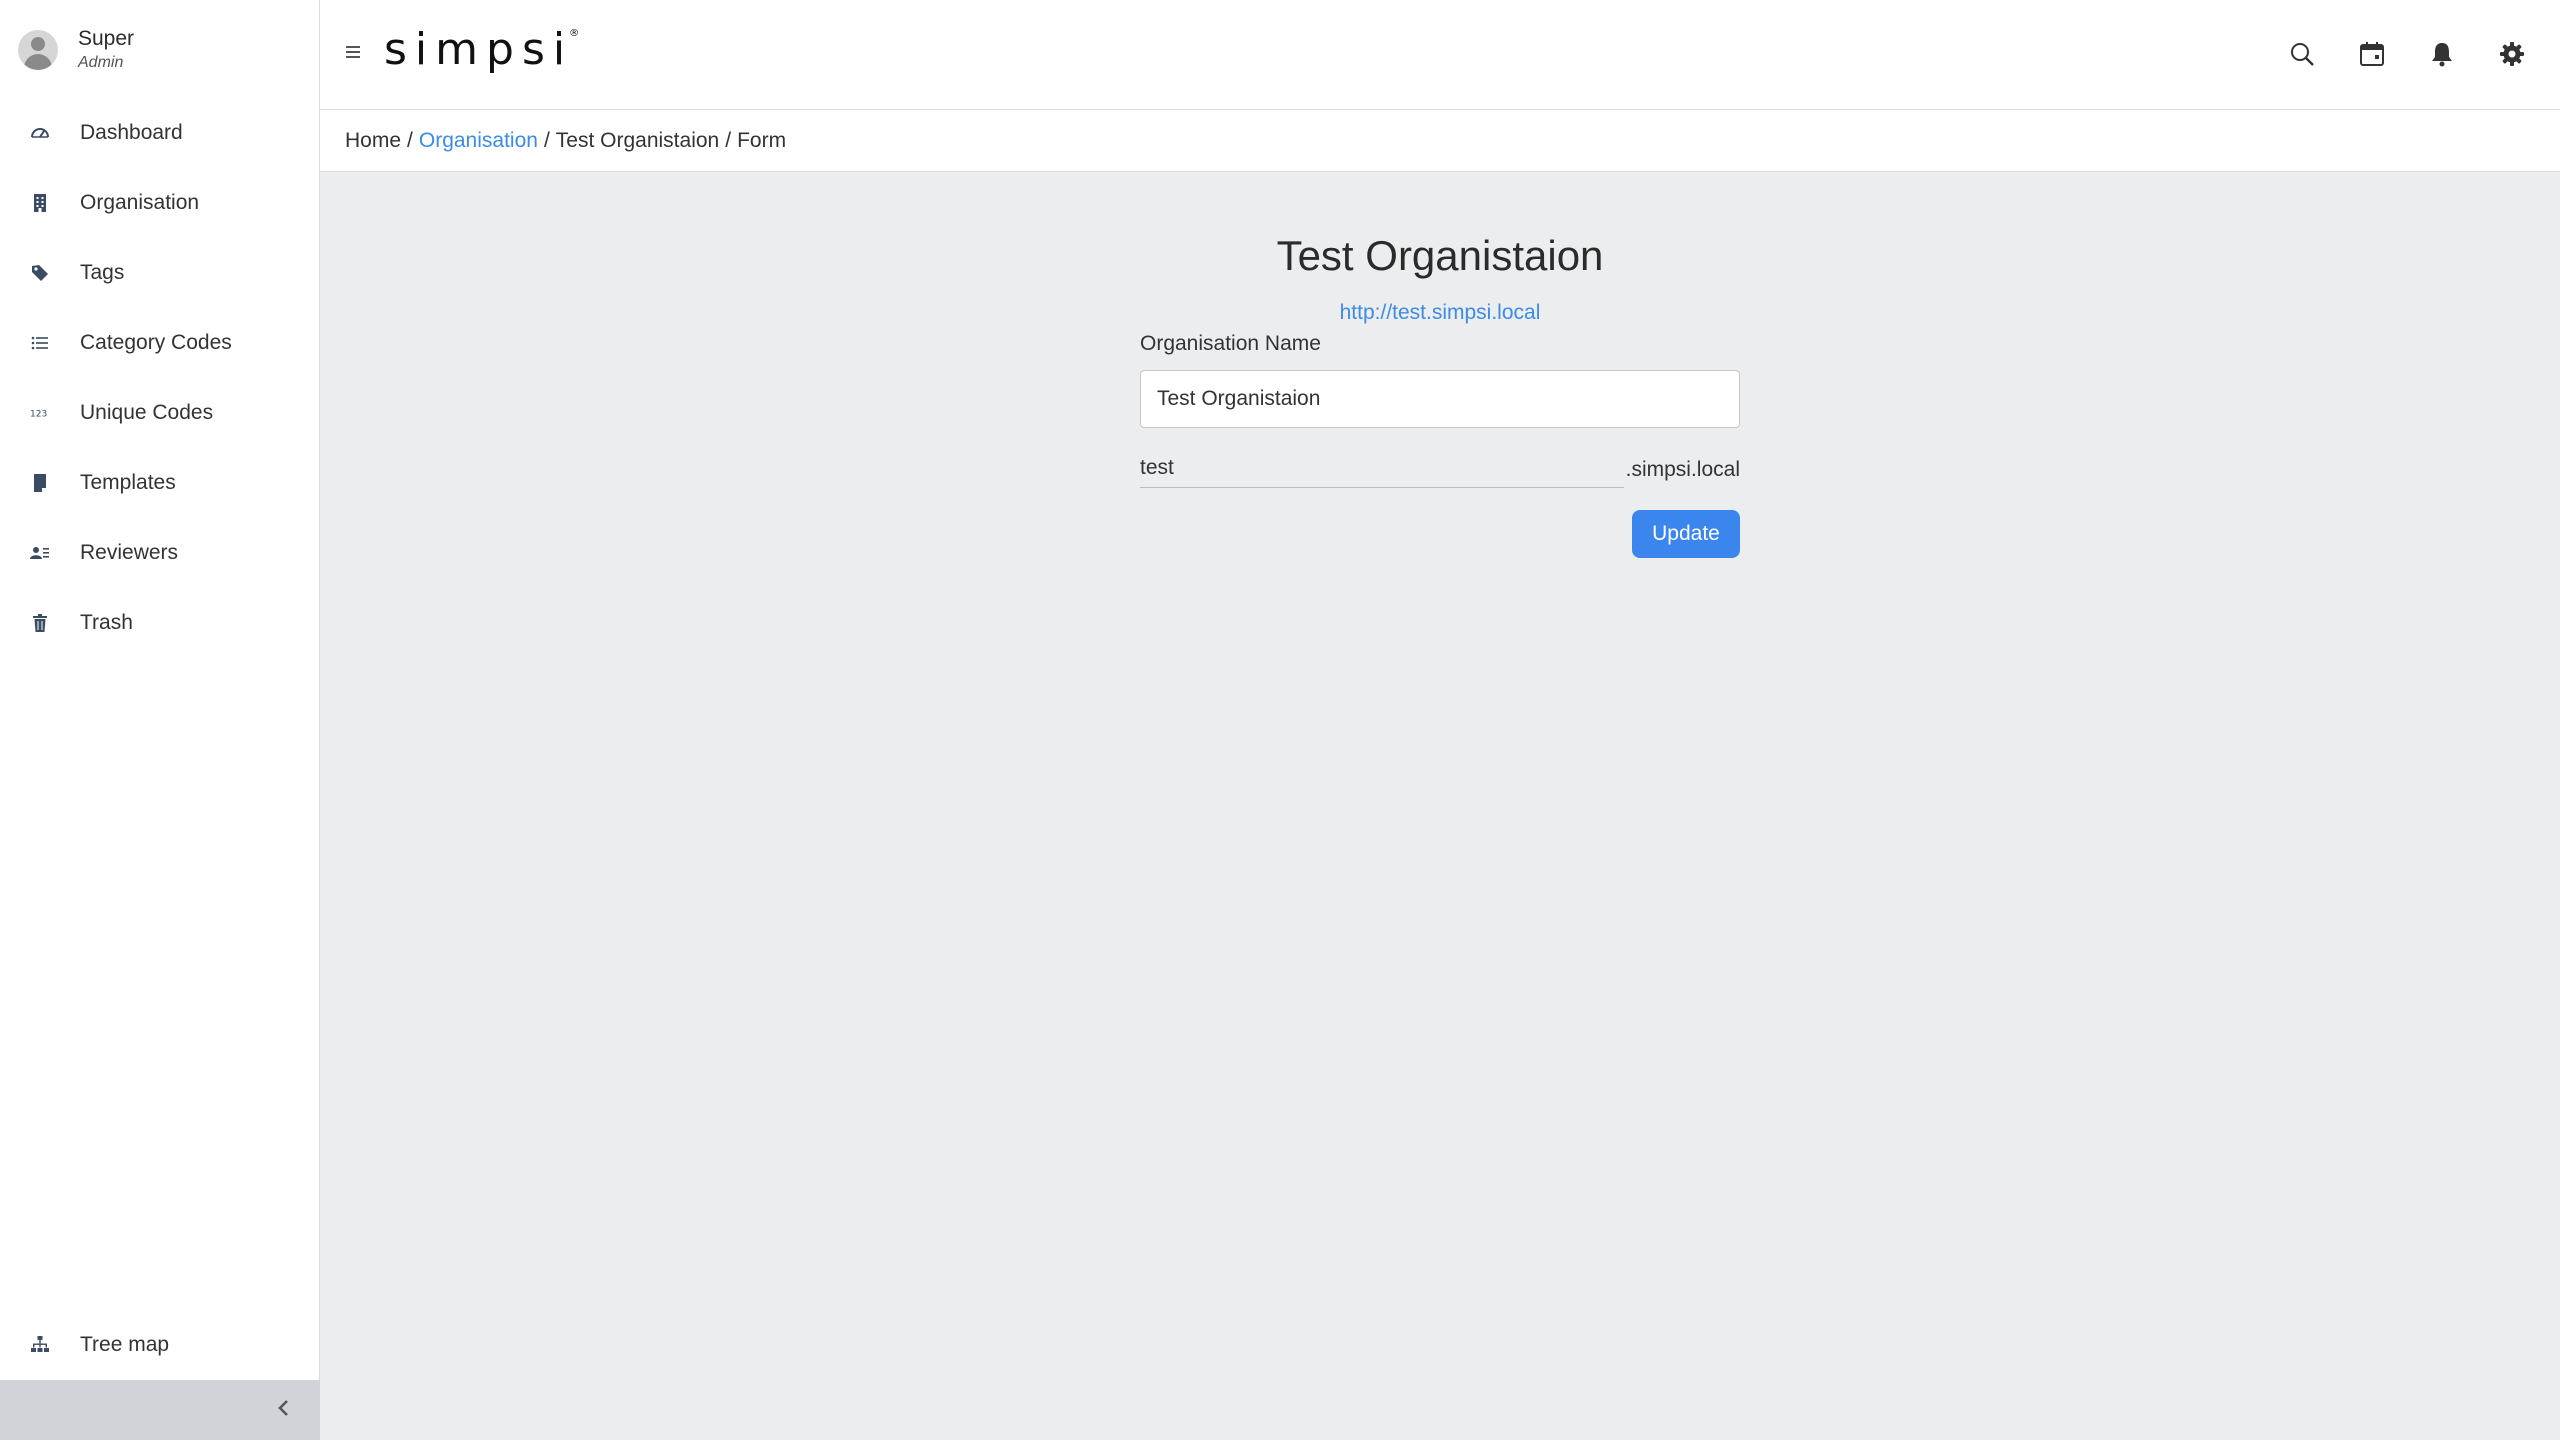  Describe the element at coordinates (106, 622) in the screenshot. I see `sidebar-item-label: Trash` at that location.